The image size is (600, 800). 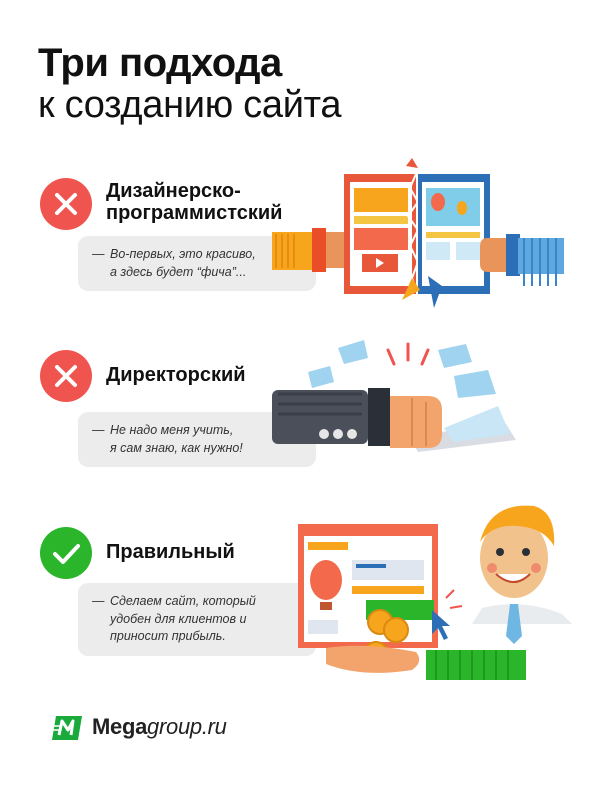 What do you see at coordinates (67, 728) in the screenshot?
I see `megagroup-logo-icon` at bounding box center [67, 728].